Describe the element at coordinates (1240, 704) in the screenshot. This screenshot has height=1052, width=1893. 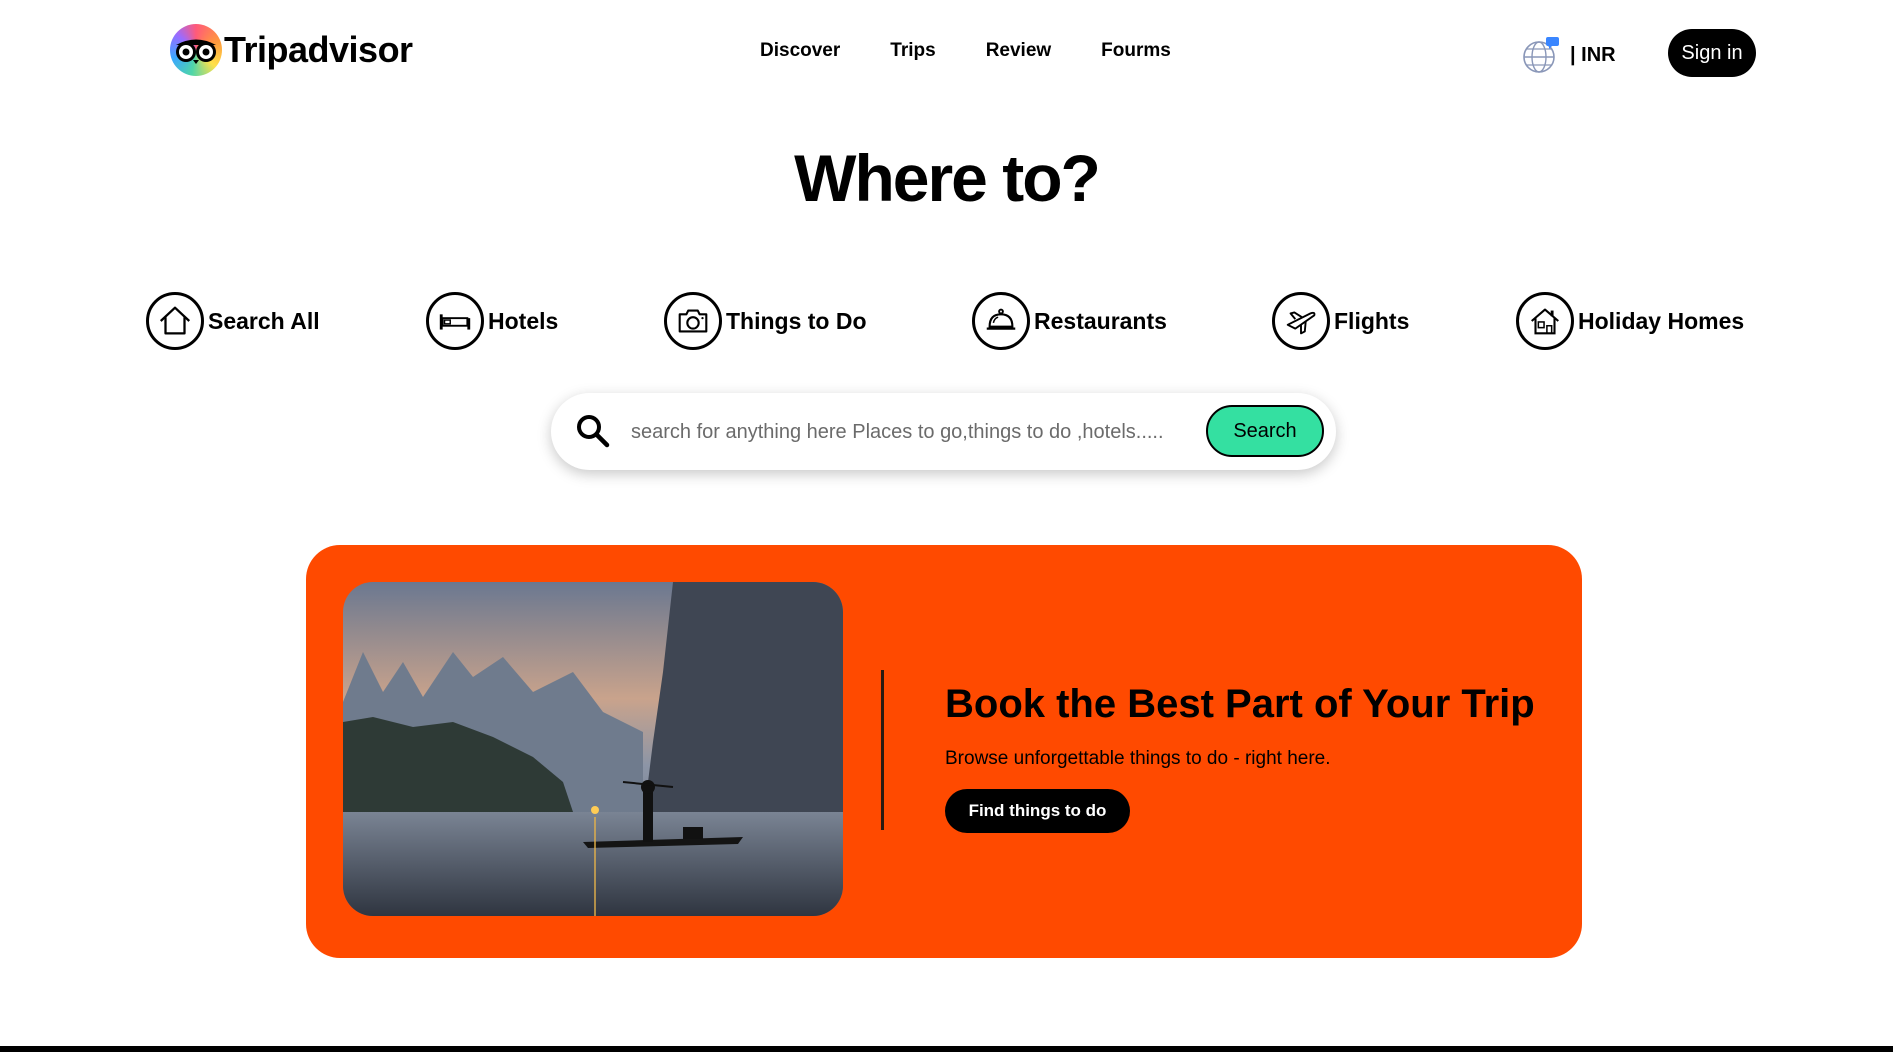
I see `promo-title: Book the Best Part of Your Trip` at that location.